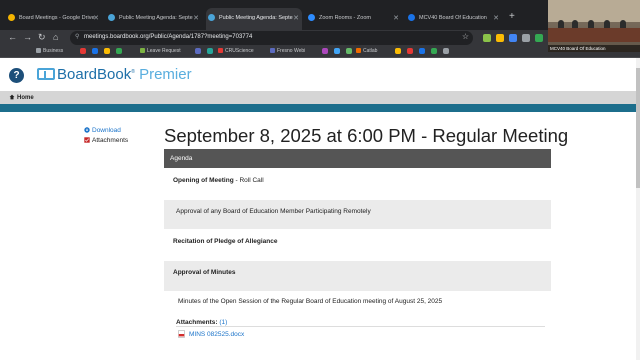  What do you see at coordinates (46, 74) in the screenshot?
I see `boardbook-logo-icon` at bounding box center [46, 74].